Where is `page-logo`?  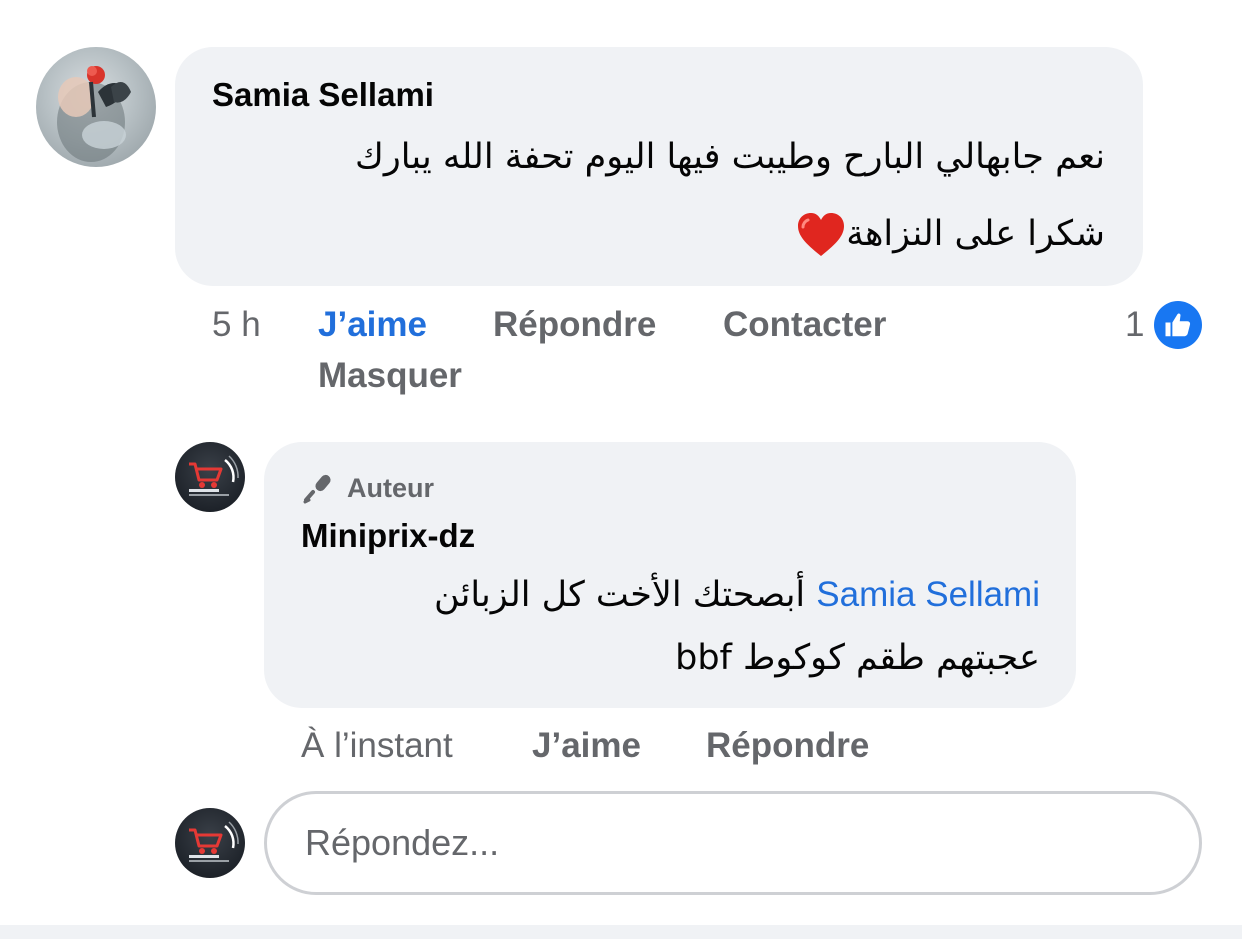
page-logo is located at coordinates (214, 841).